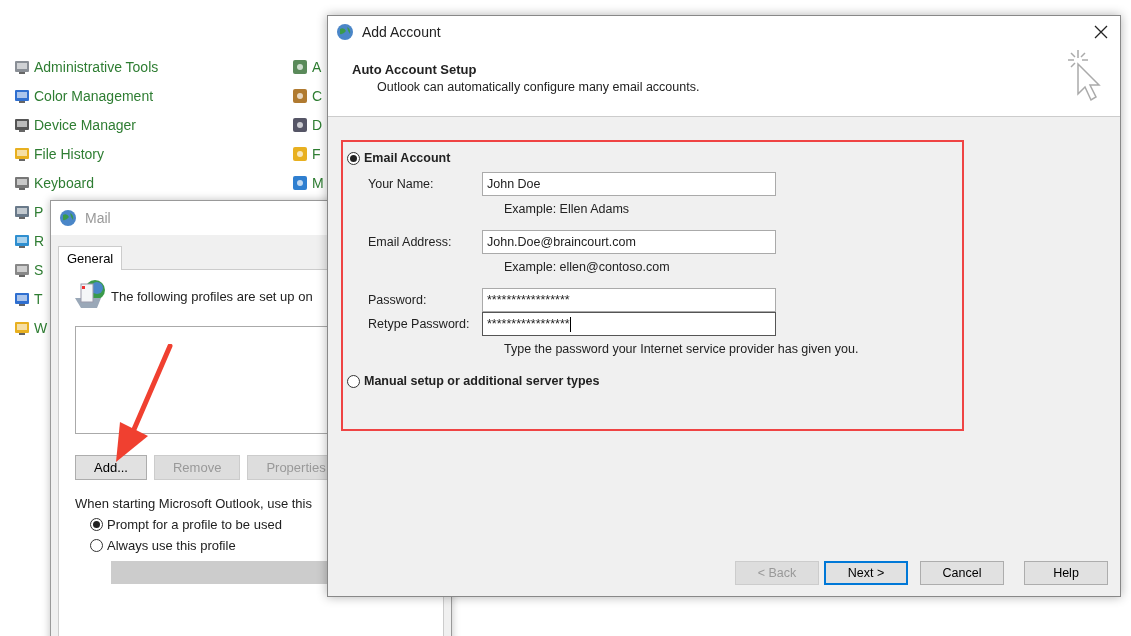  Describe the element at coordinates (629, 242) in the screenshot. I see `text-field: John.Doe@braincourt.com` at that location.